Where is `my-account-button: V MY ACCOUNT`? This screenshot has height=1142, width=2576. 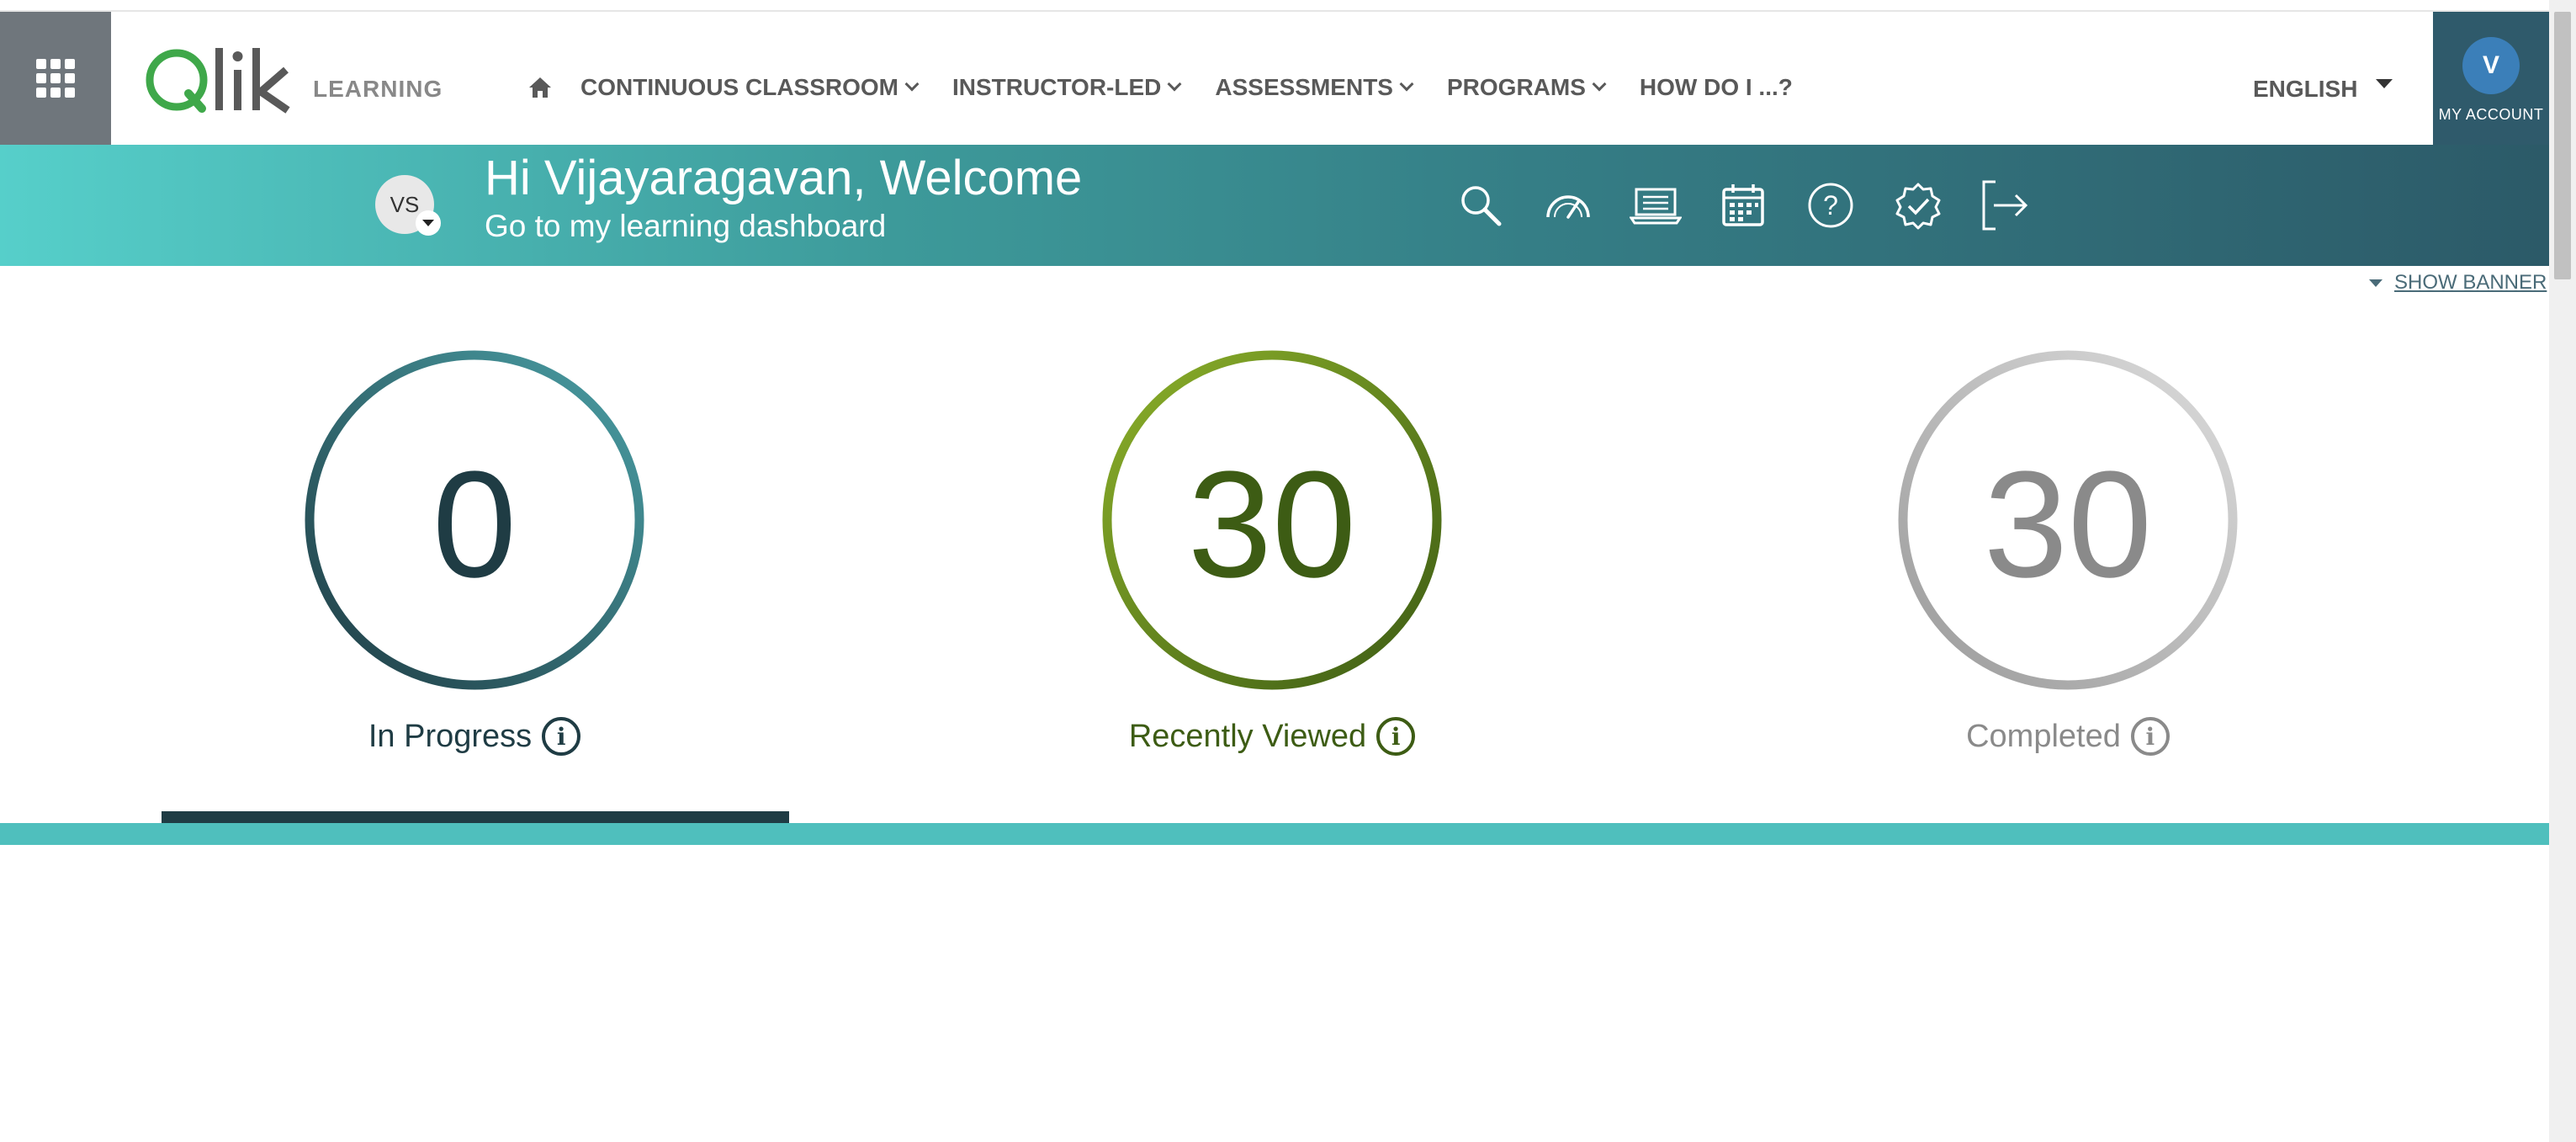
my-account-button: V MY ACCOUNT is located at coordinates (2491, 78).